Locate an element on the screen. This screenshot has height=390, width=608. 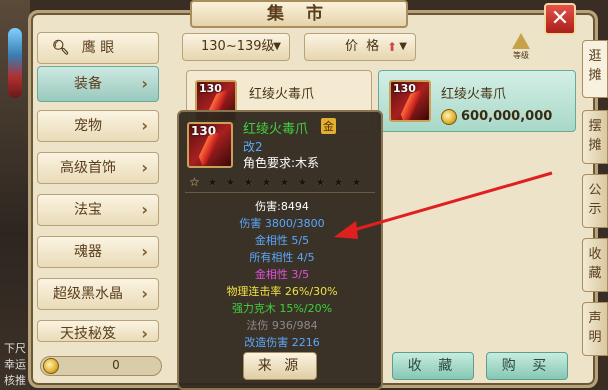
strip-text: 幸运 is located at coordinates (15, 364).